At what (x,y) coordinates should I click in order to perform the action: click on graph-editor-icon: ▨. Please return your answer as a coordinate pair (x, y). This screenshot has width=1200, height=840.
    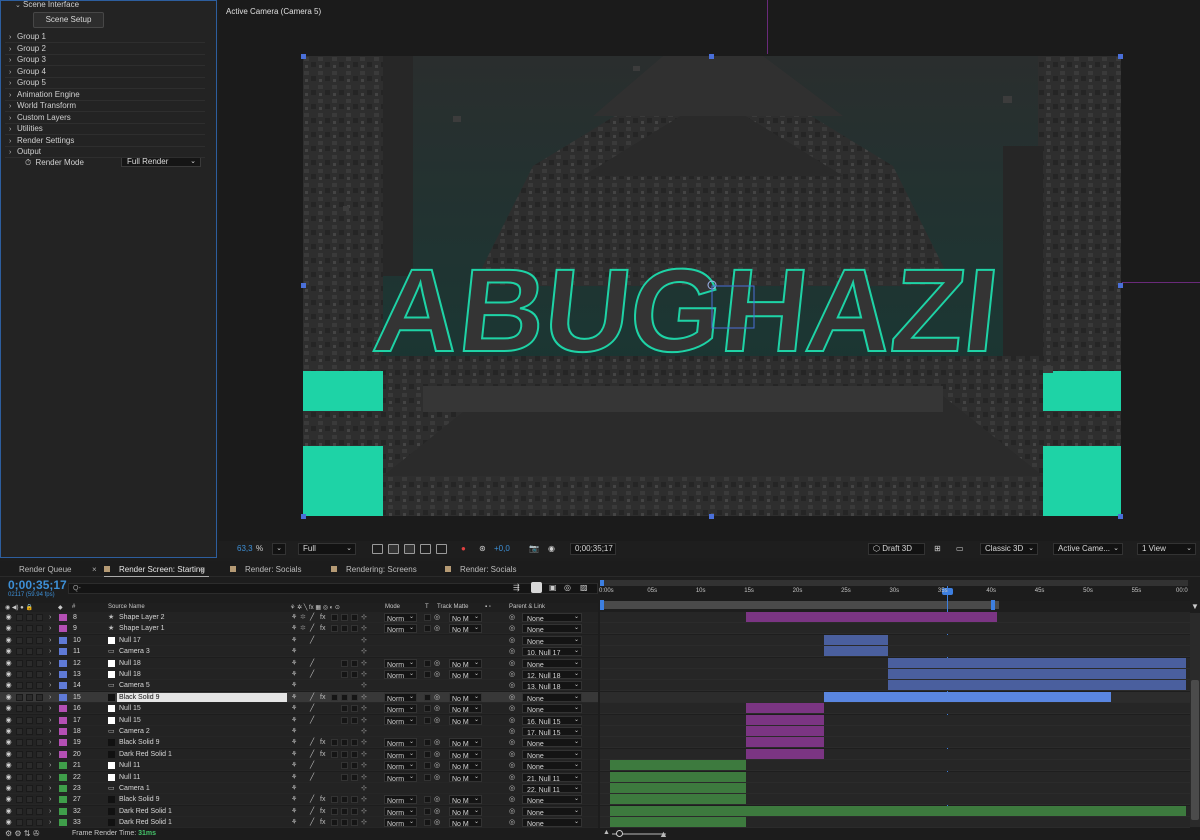
    Looking at the image, I should click on (584, 587).